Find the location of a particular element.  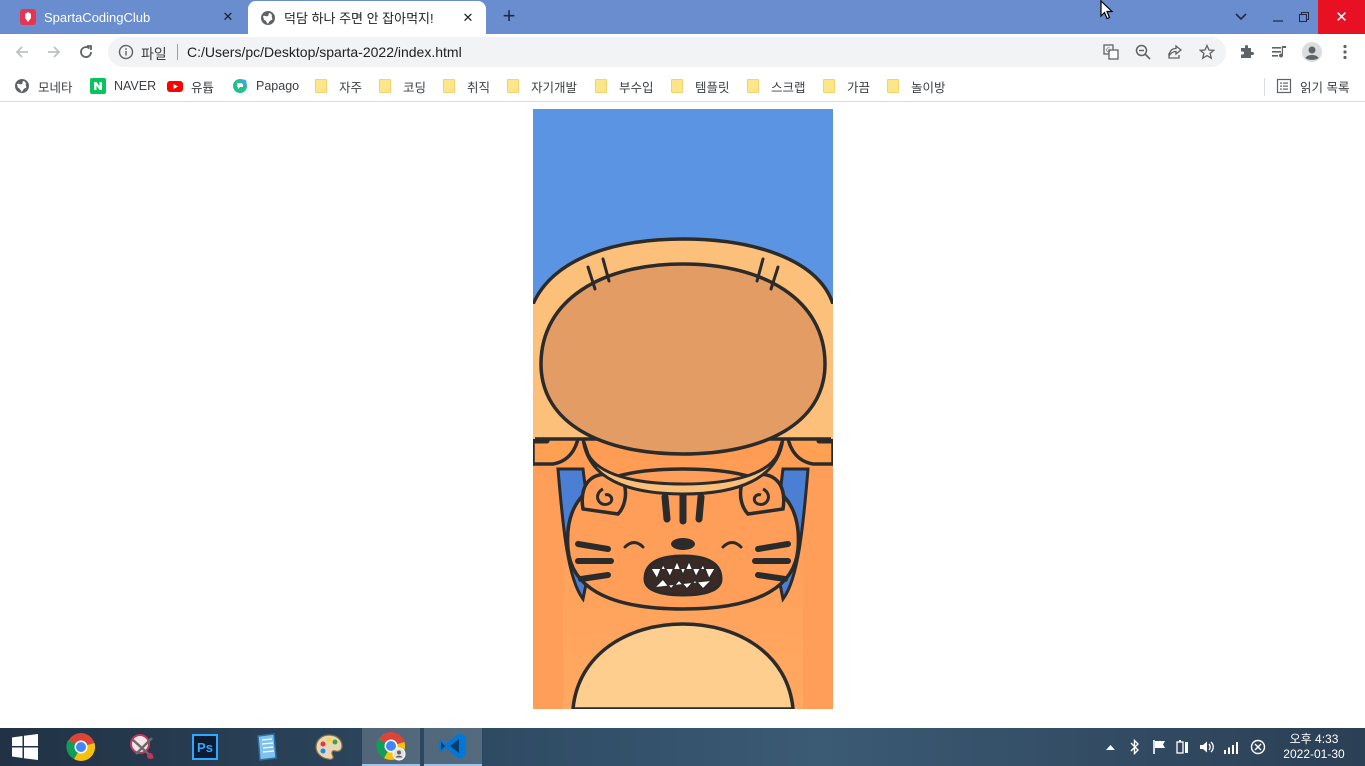

paint-tool-app is located at coordinates (143, 747).